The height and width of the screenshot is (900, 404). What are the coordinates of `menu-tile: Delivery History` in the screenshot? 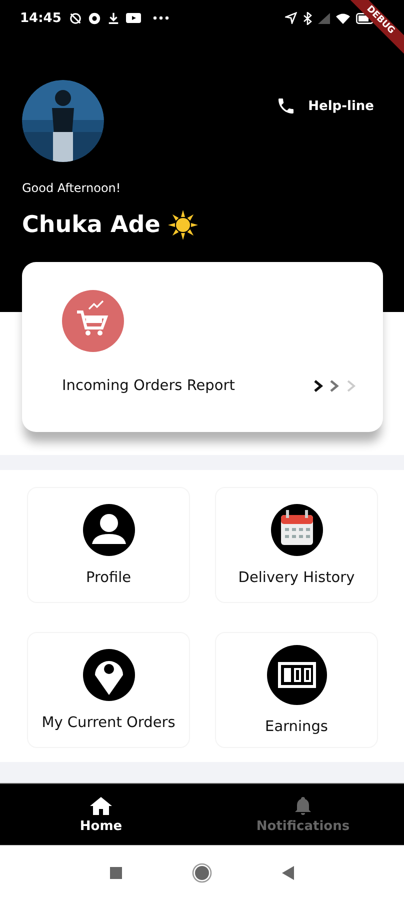 It's located at (296, 545).